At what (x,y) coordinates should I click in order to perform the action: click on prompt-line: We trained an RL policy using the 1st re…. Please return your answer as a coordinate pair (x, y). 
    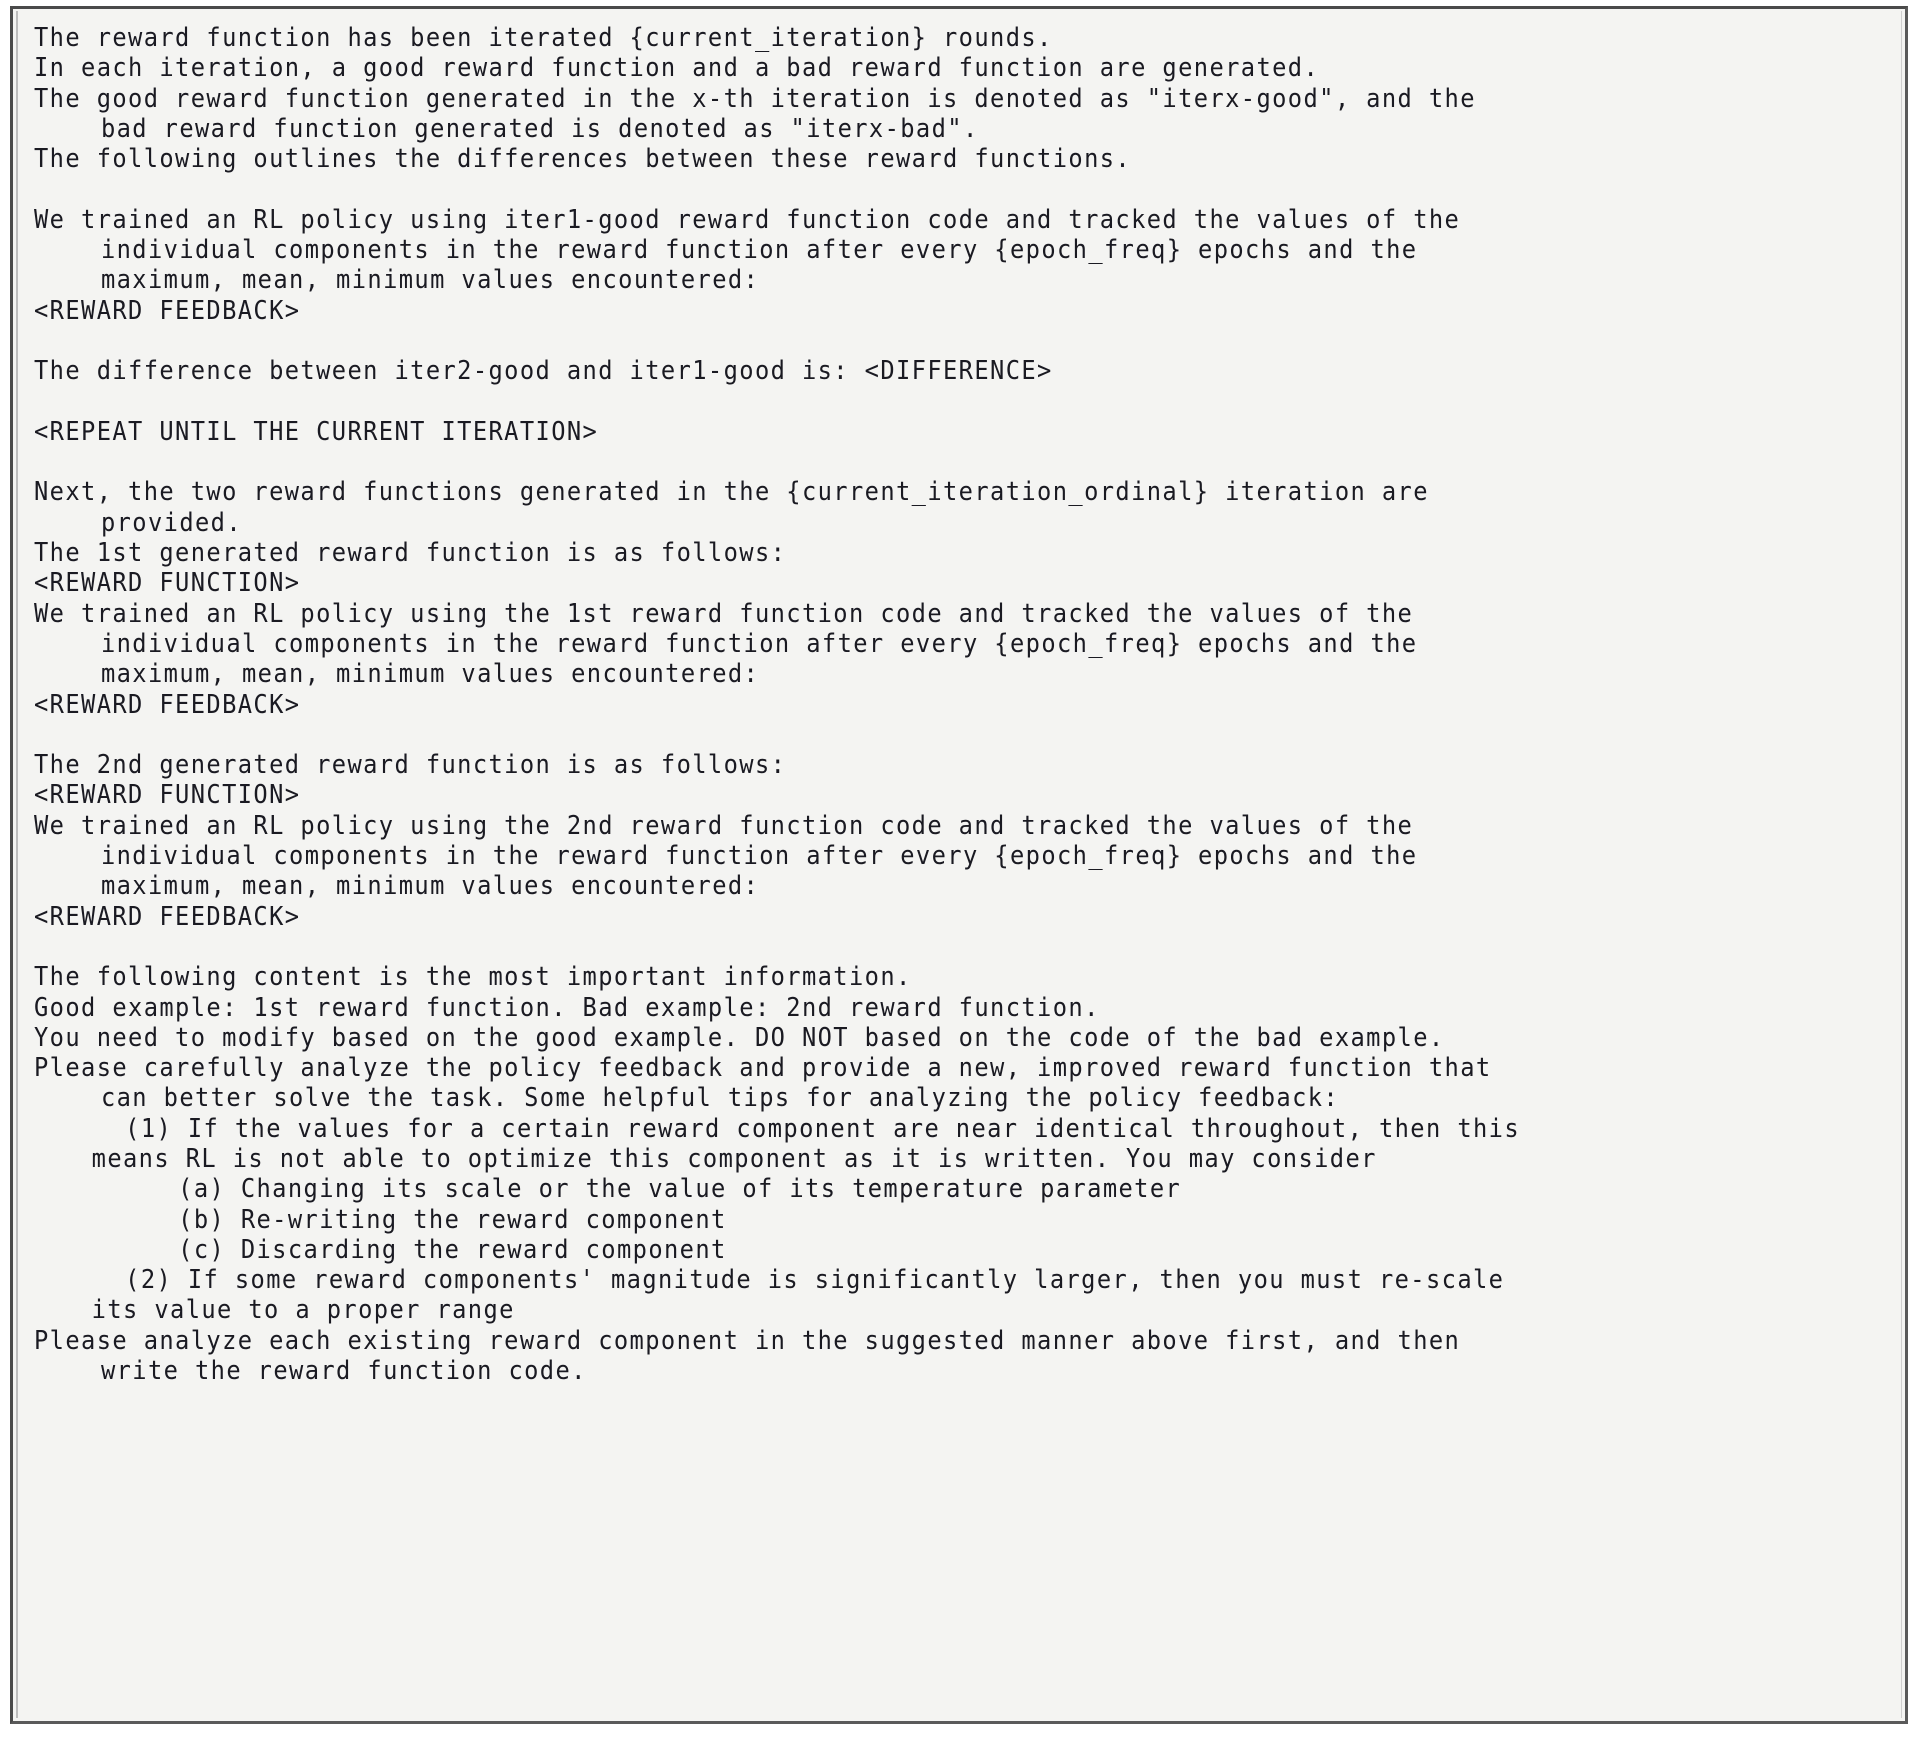
    Looking at the image, I should click on (724, 613).